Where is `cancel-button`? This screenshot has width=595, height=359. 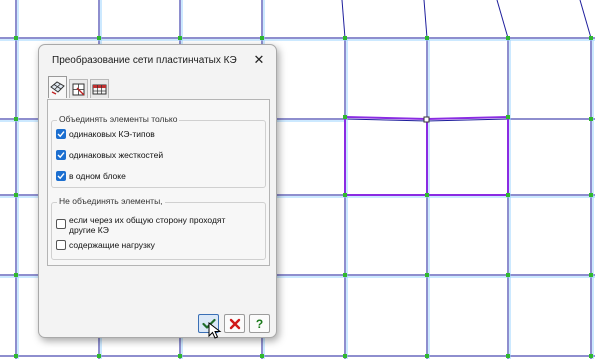 cancel-button is located at coordinates (234, 323).